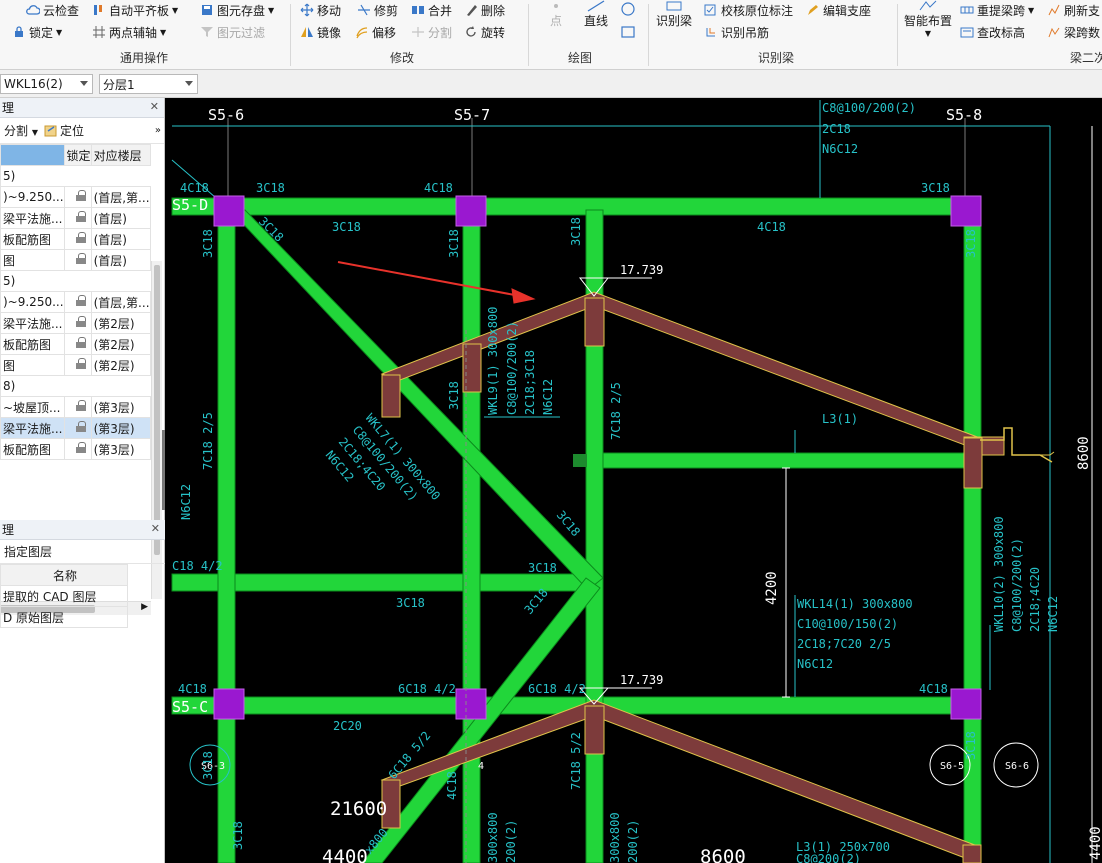 This screenshot has width=1102, height=863. What do you see at coordinates (596, 14) in the screenshot?
I see `line-button: 直线` at bounding box center [596, 14].